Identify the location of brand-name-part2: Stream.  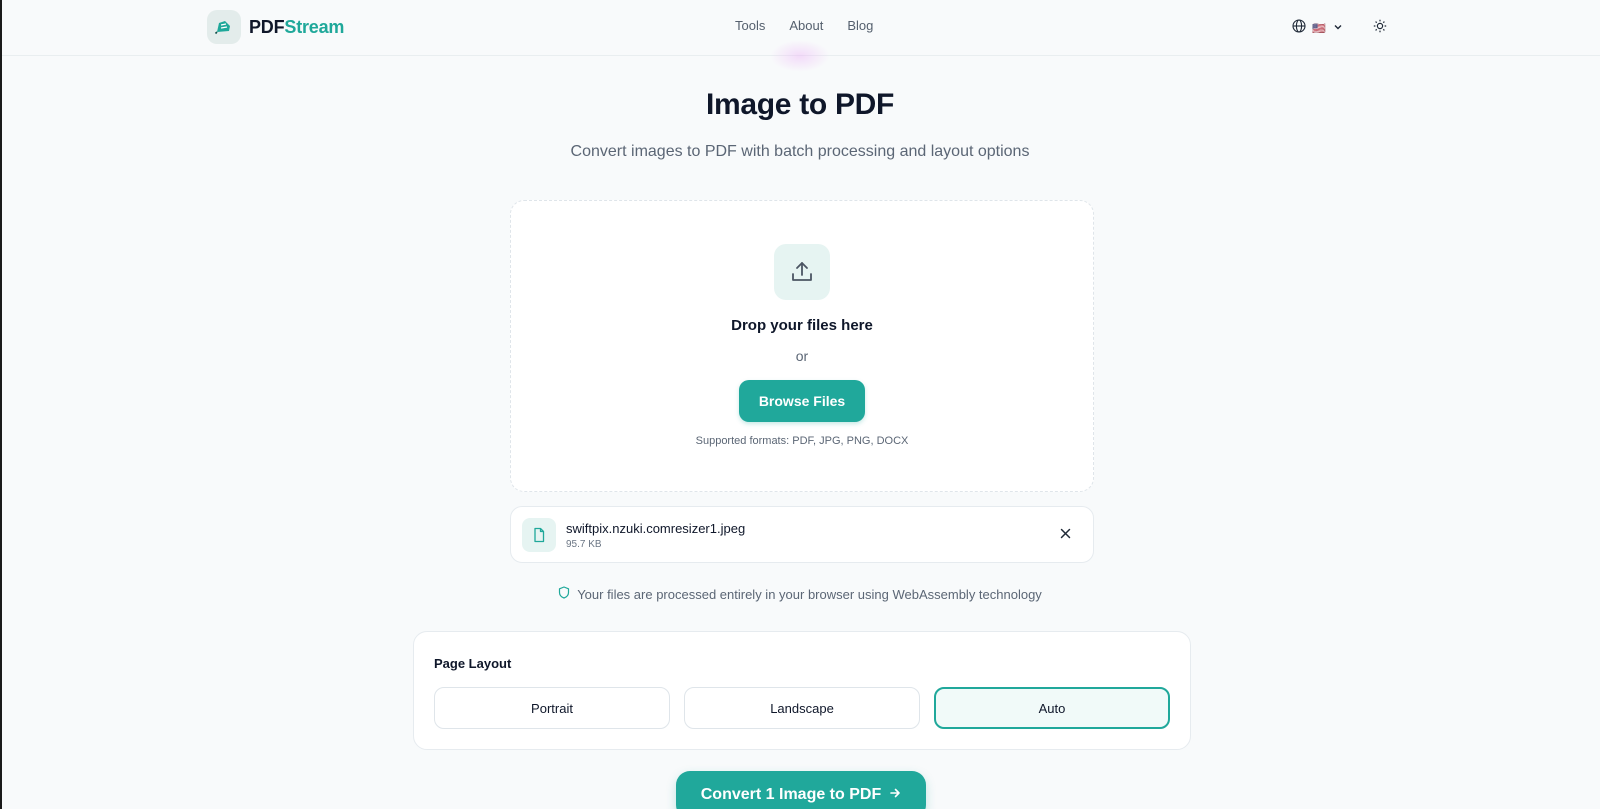
(314, 26).